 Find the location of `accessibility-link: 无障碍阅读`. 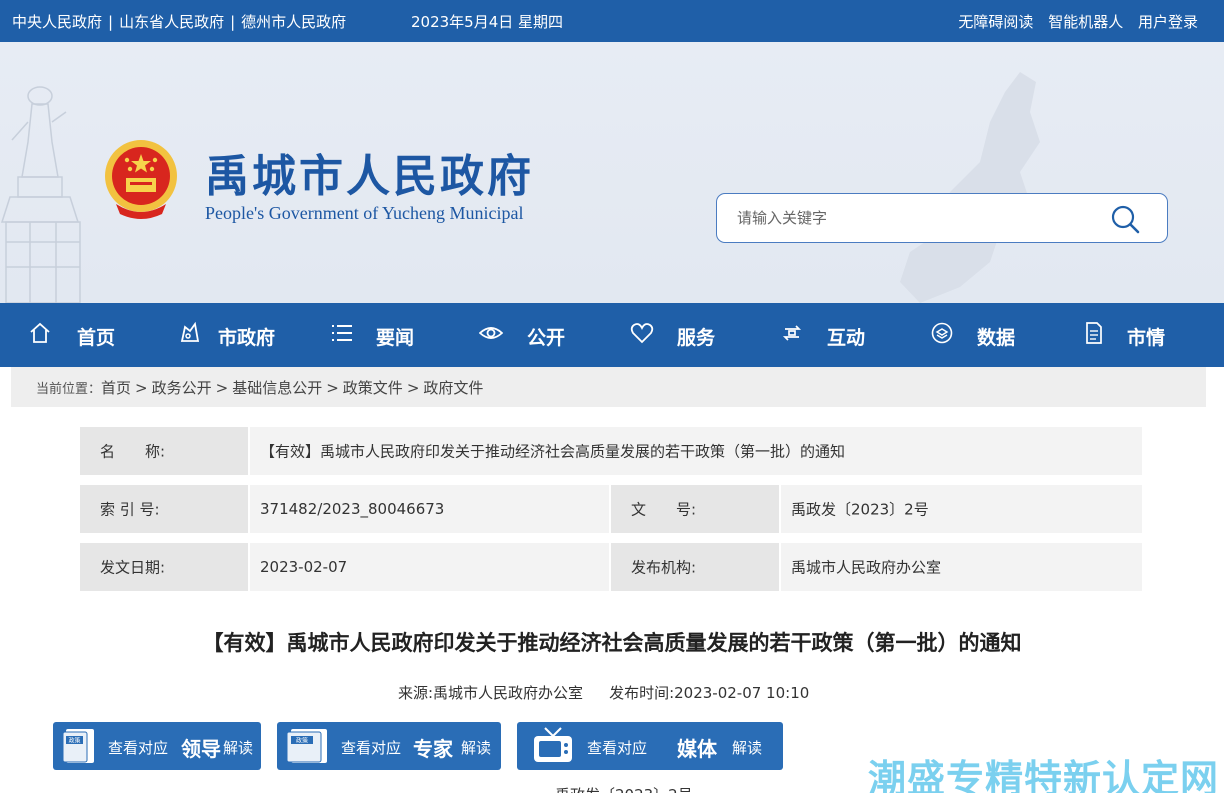

accessibility-link: 无障碍阅读 is located at coordinates (995, 22).